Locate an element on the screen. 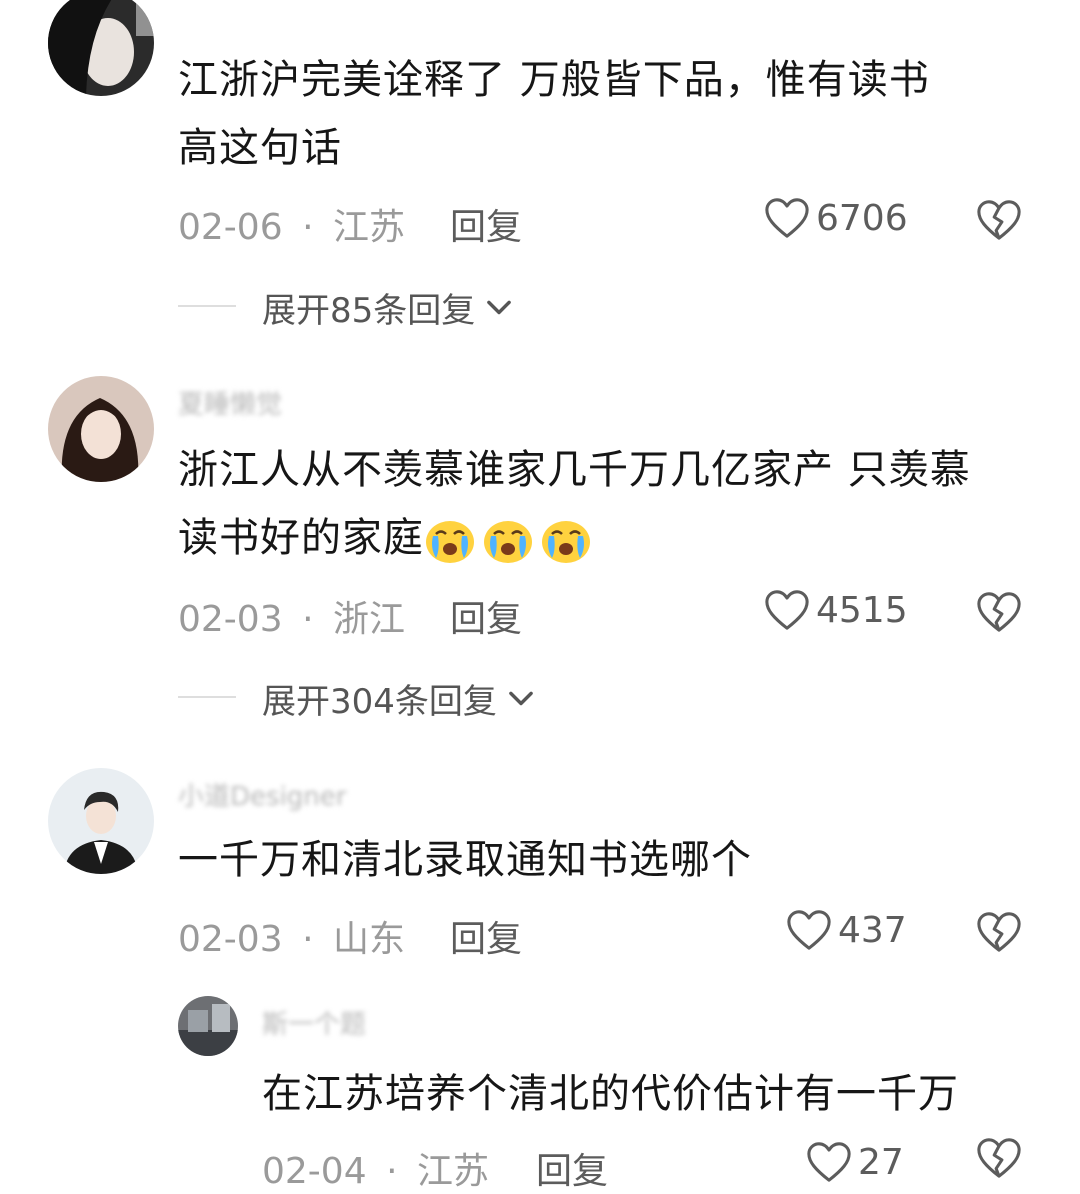 This screenshot has width=1080, height=1194. like-button: 4515 is located at coordinates (836, 610).